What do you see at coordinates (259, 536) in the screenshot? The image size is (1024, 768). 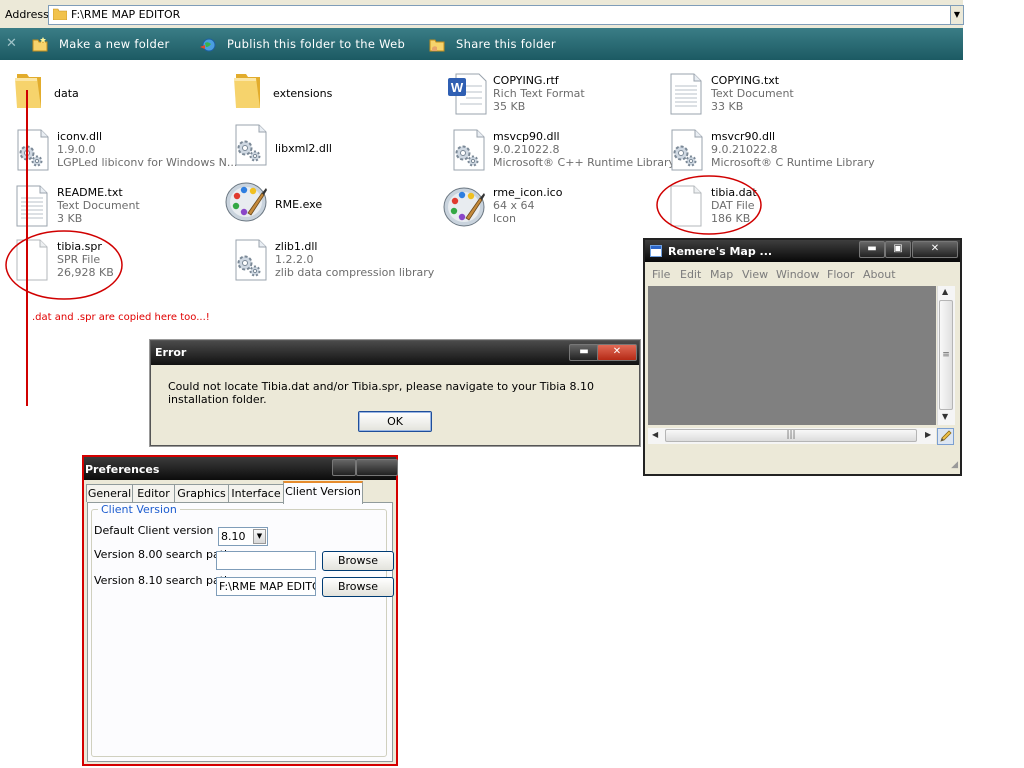 I see `chevron-down-icon: ▼` at bounding box center [259, 536].